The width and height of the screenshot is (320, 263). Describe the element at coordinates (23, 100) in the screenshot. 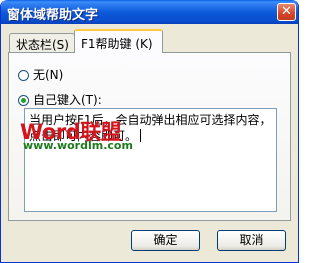

I see `radio-custom` at that location.